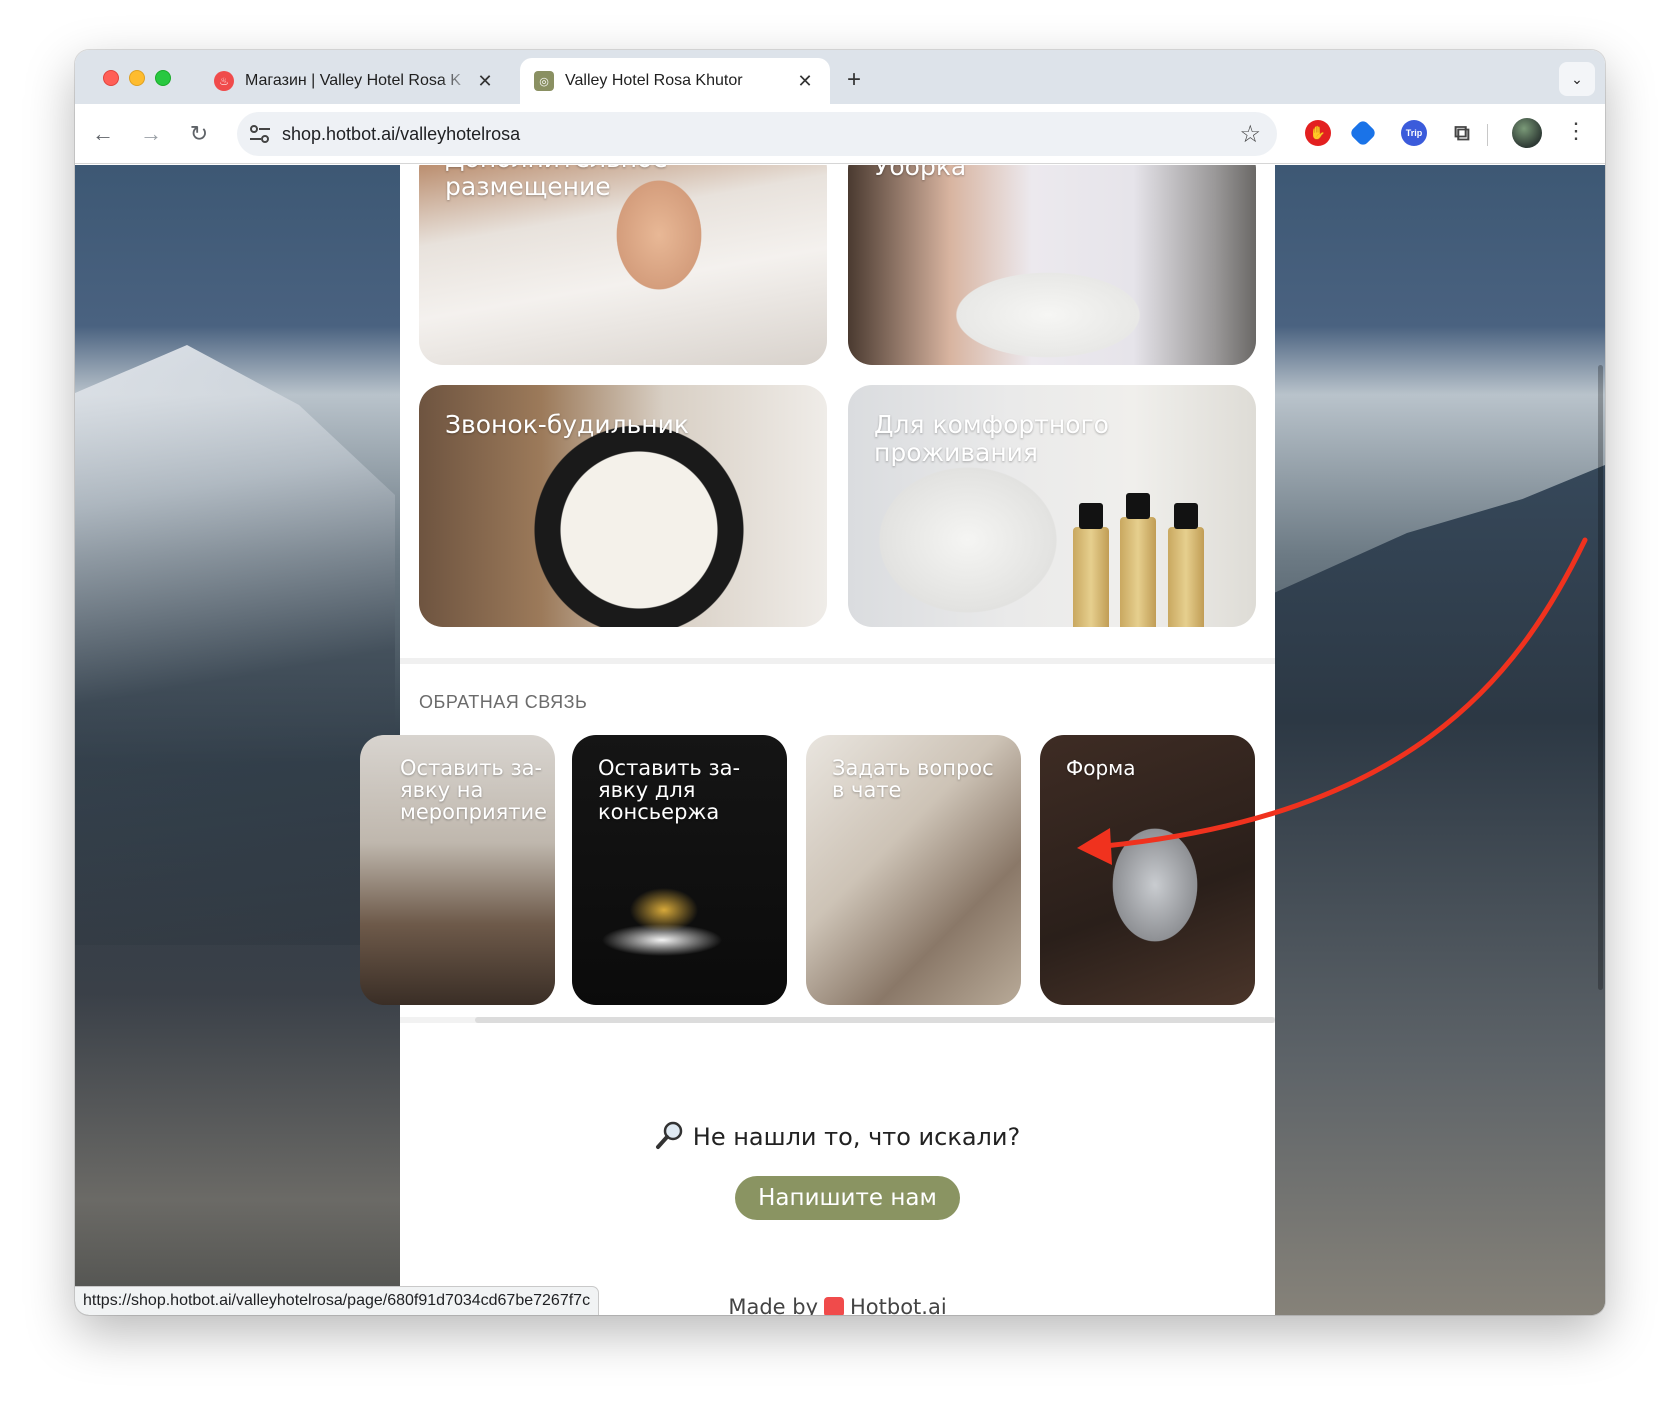 The width and height of the screenshot is (1680, 1413). What do you see at coordinates (920, 173) in the screenshot?
I see `card-title: Уборка` at bounding box center [920, 173].